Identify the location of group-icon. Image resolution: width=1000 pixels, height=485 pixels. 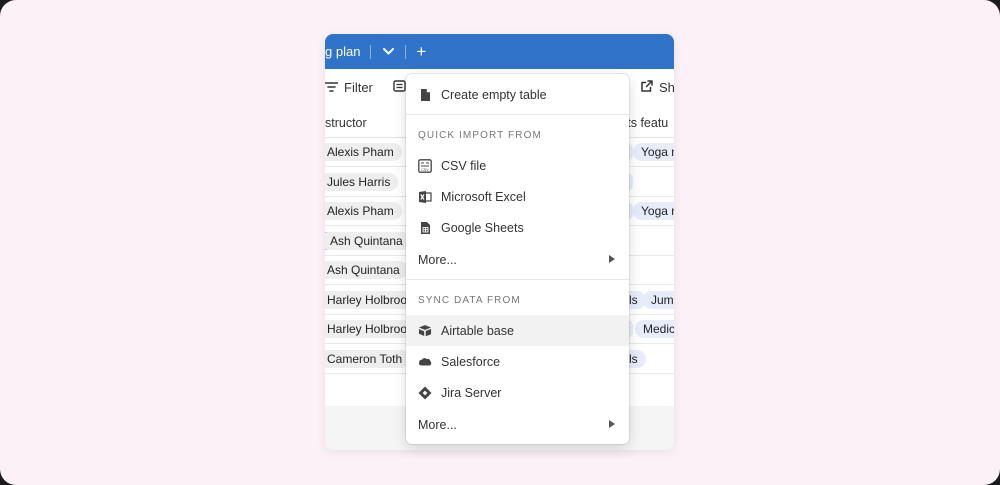
(399, 87).